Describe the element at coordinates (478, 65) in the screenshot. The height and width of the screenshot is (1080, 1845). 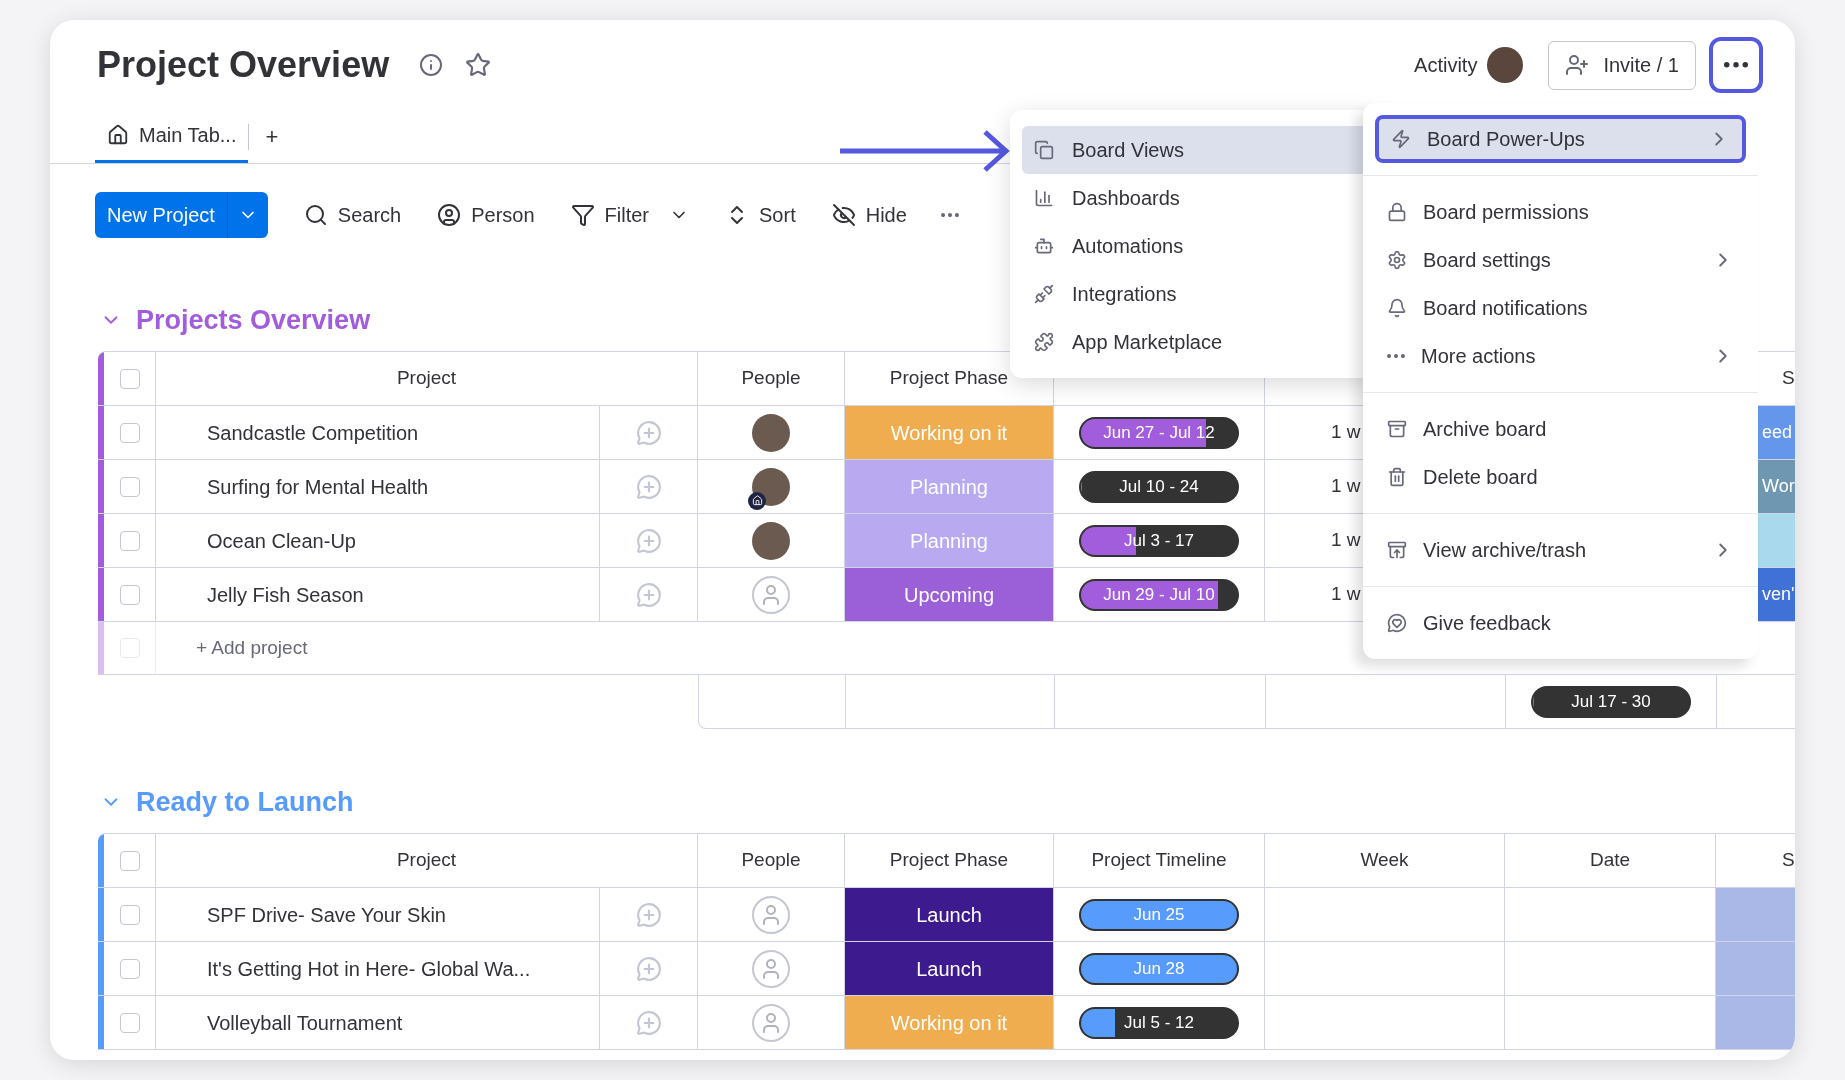
I see `star-icon` at that location.